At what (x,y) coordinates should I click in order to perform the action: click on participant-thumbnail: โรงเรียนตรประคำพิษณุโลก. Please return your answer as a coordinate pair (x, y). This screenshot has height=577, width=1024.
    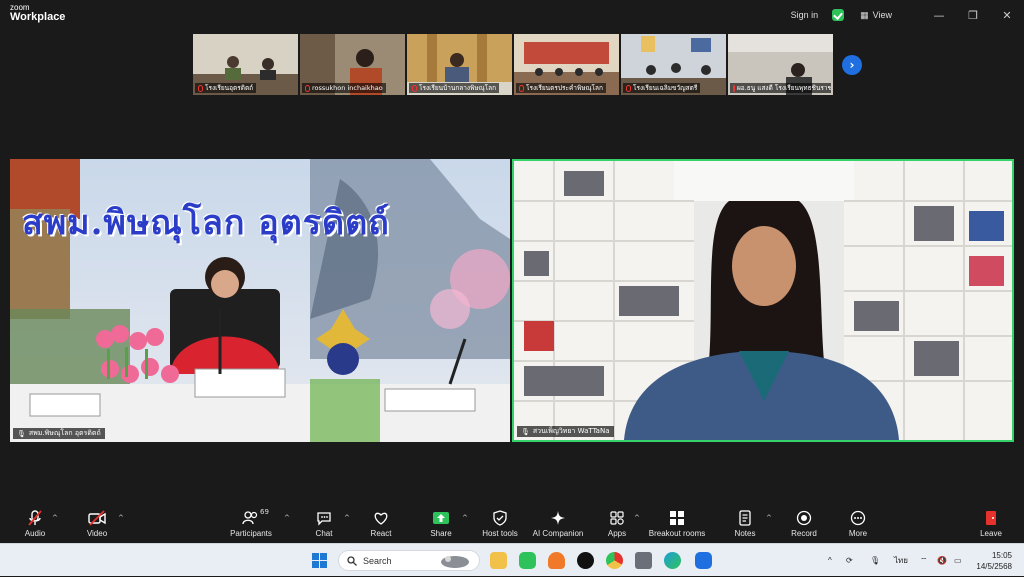
    Looking at the image, I should click on (566, 64).